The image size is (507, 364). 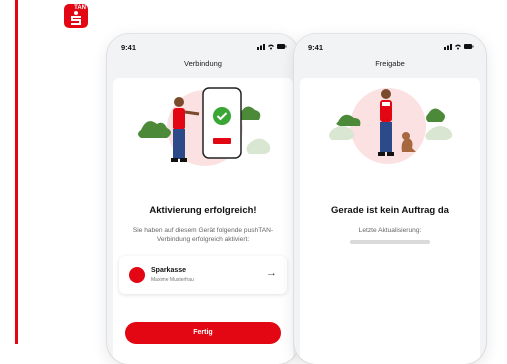 What do you see at coordinates (203, 333) in the screenshot?
I see `fertig-button: Fertig` at bounding box center [203, 333].